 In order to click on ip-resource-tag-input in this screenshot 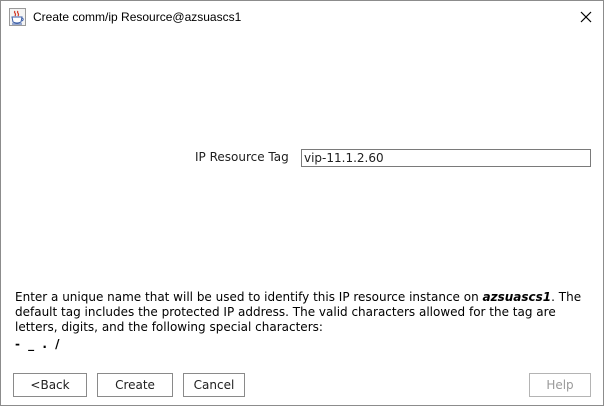, I will do `click(446, 158)`.